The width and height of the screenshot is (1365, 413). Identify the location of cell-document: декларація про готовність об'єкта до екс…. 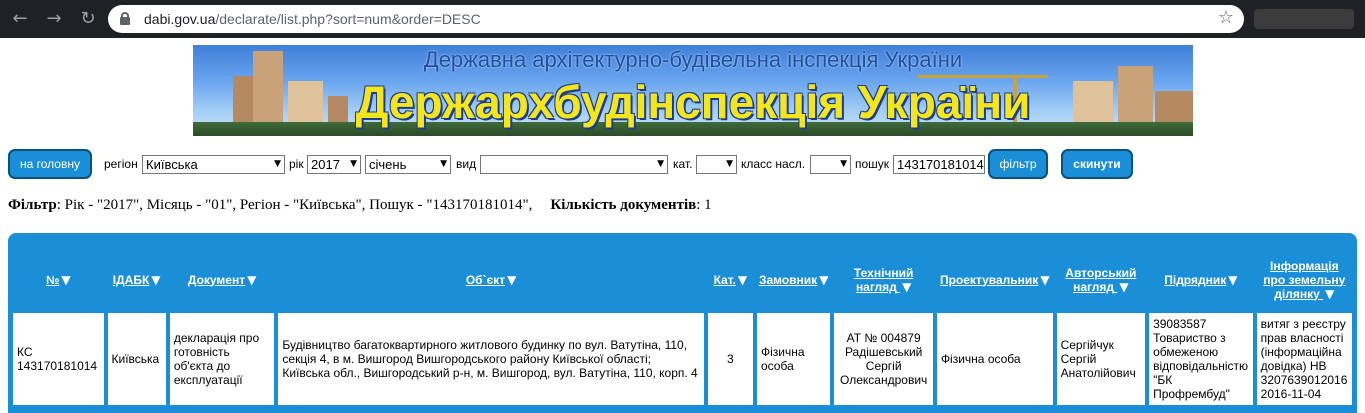
(222, 359).